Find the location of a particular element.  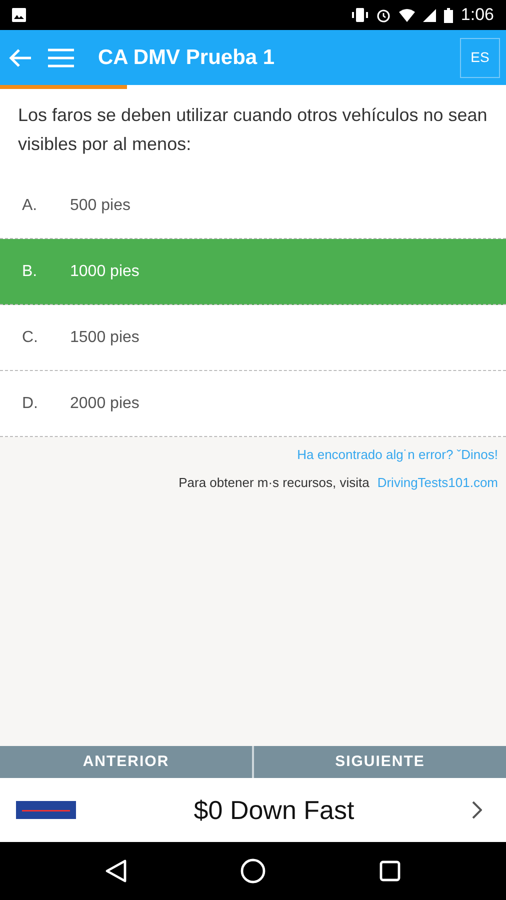

home-icon is located at coordinates (253, 871).